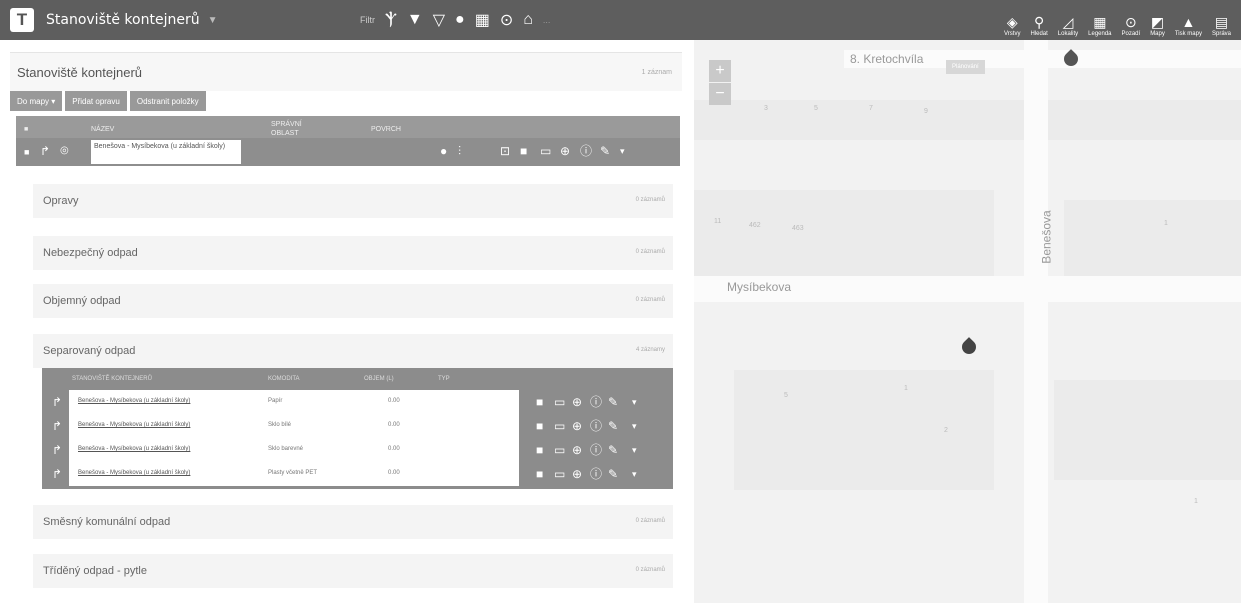  What do you see at coordinates (301, 129) in the screenshot?
I see `col-area: SPRÁVNÍ OBLAST` at bounding box center [301, 129].